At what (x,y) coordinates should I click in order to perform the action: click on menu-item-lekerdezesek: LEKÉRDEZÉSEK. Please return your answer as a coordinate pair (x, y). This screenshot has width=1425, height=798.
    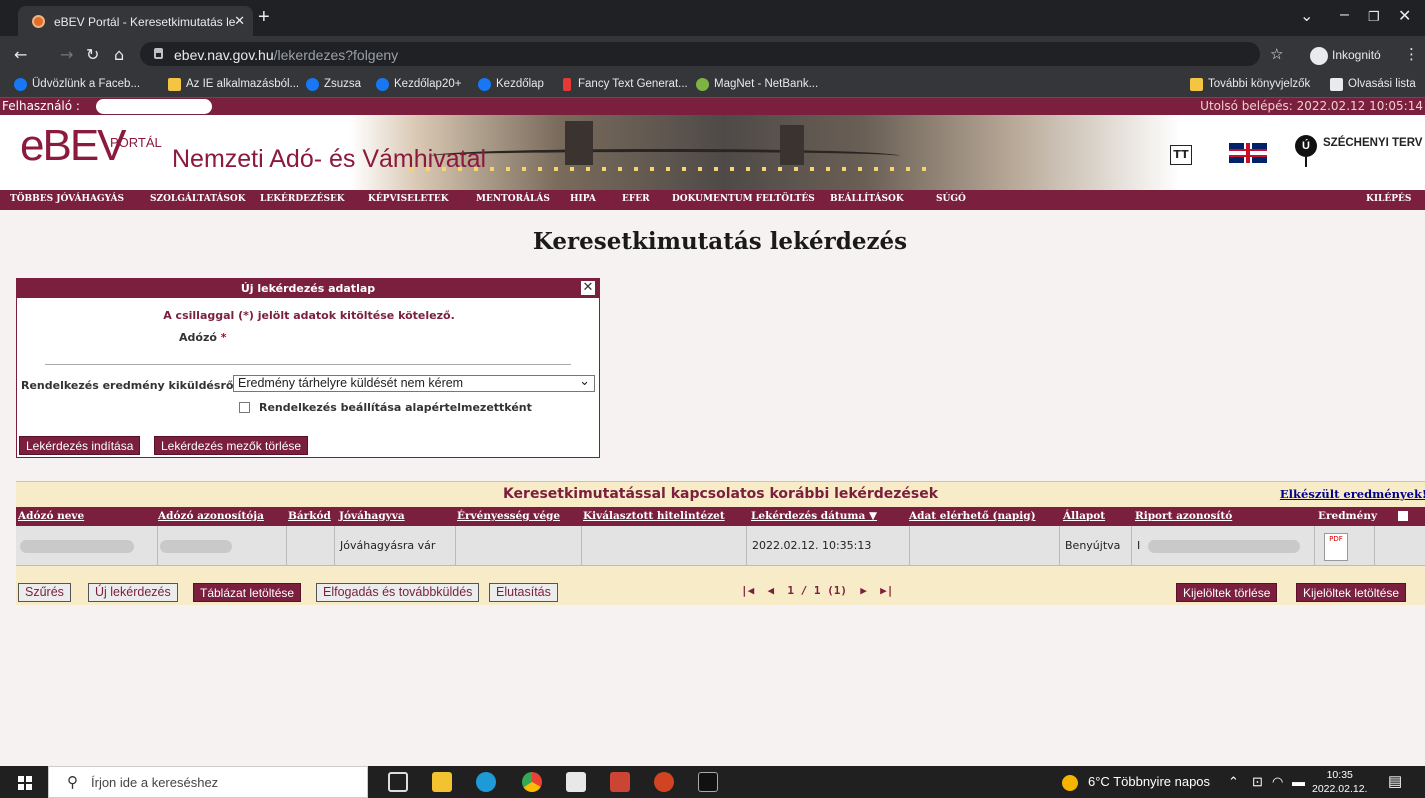
    Looking at the image, I should click on (302, 199).